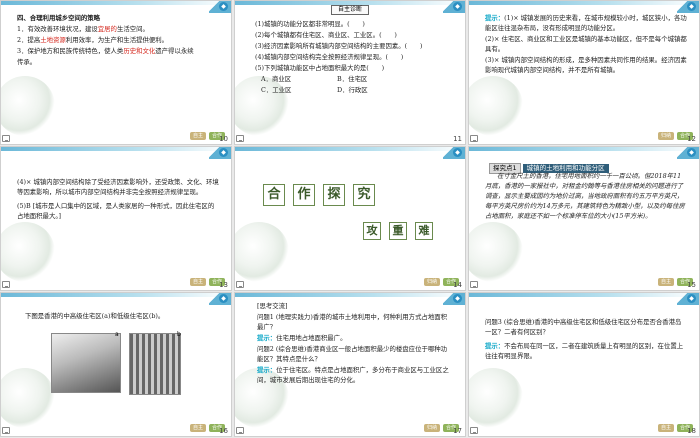 The image size is (700, 438). What do you see at coordinates (350, 10) in the screenshot?
I see `section-header: 自主诊断` at bounding box center [350, 10].